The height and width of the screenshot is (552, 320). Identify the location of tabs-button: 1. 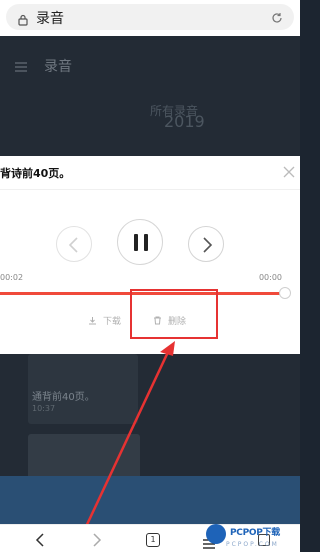
(153, 540).